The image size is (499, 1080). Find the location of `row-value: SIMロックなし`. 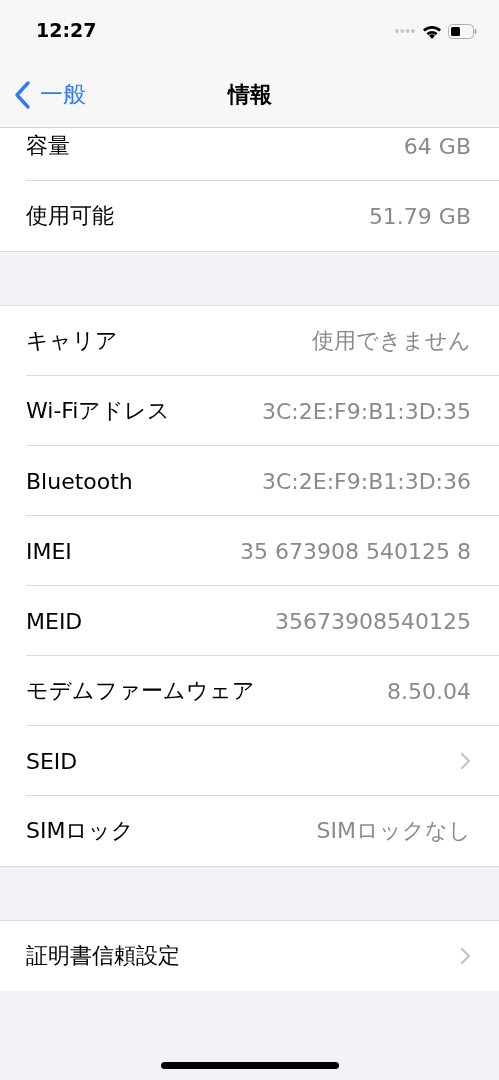

row-value: SIMロックなし is located at coordinates (393, 831).